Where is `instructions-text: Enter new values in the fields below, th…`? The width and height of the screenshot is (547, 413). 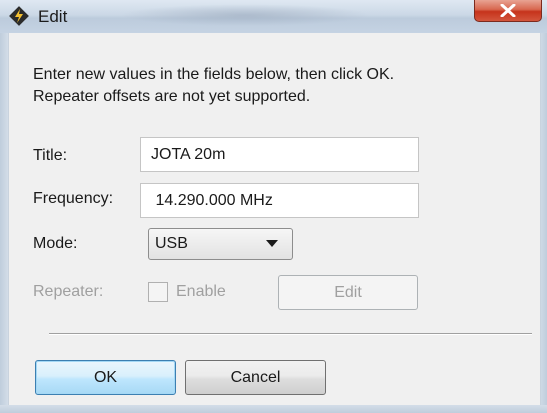
instructions-text: Enter new values in the fields below, th… is located at coordinates (213, 86).